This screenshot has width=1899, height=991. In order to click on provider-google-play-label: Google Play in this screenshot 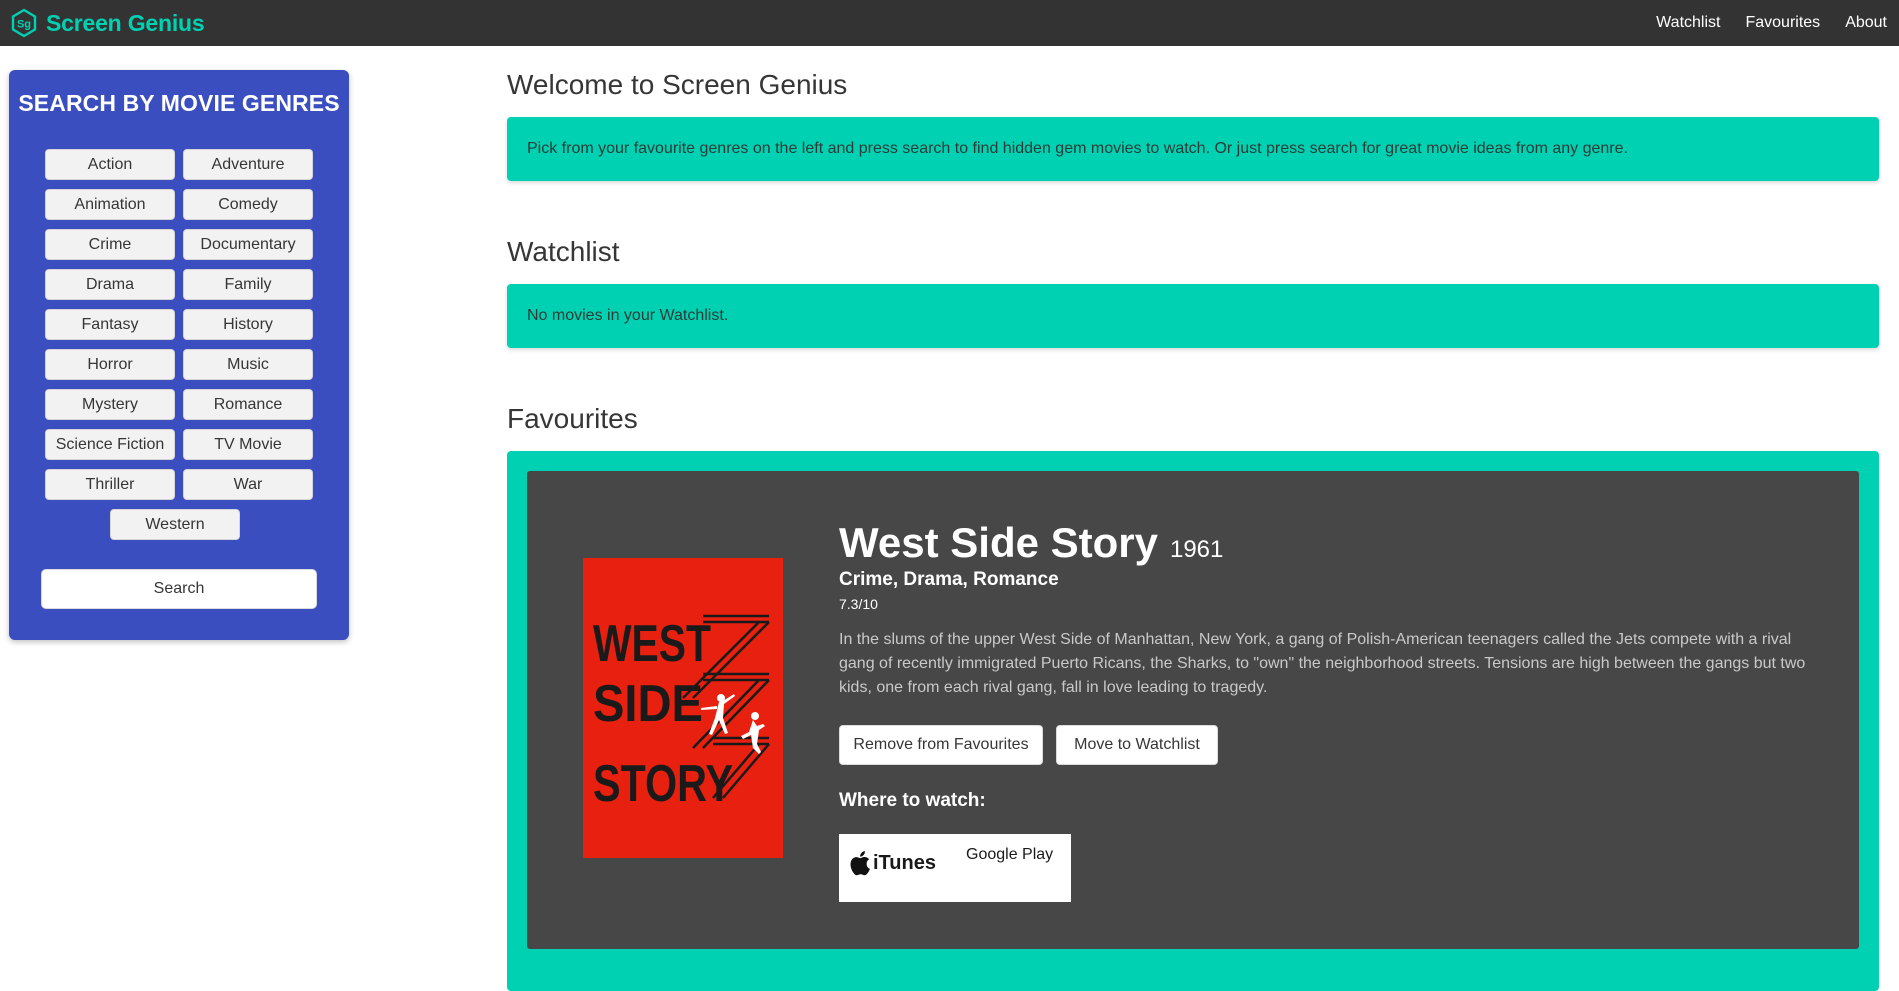, I will do `click(1010, 854)`.